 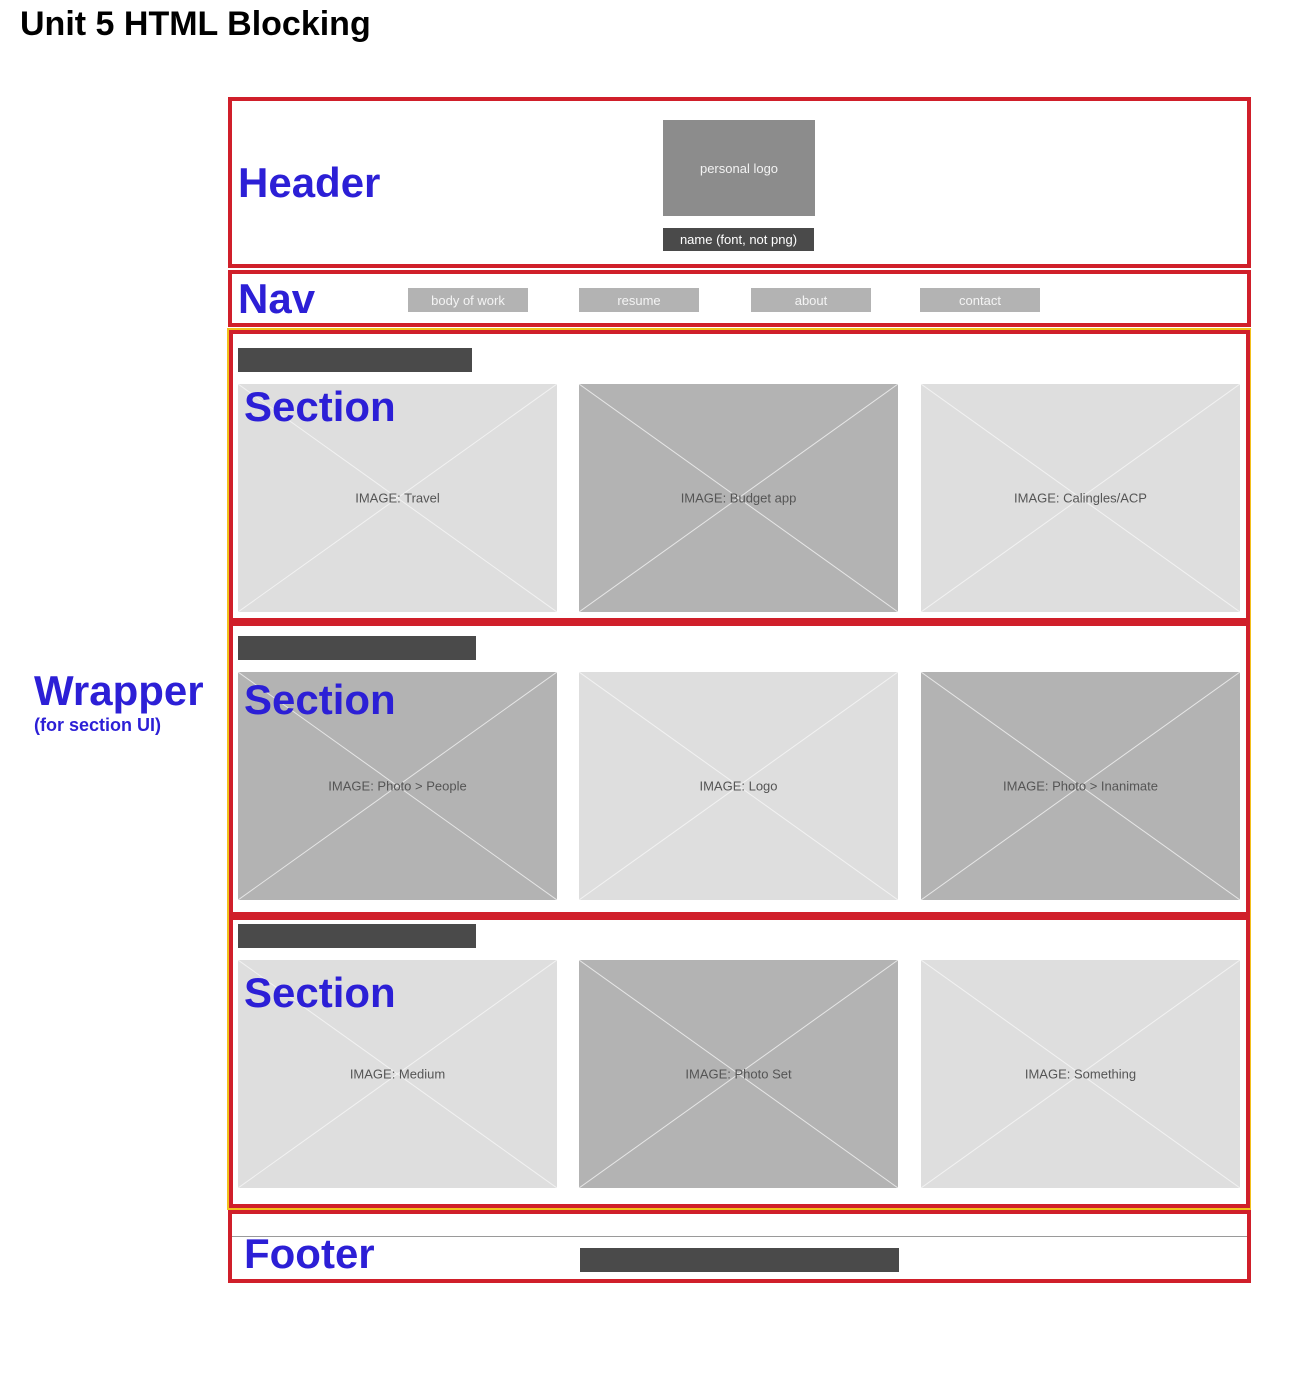 I want to click on nav-item-label: contact, so click(x=980, y=300).